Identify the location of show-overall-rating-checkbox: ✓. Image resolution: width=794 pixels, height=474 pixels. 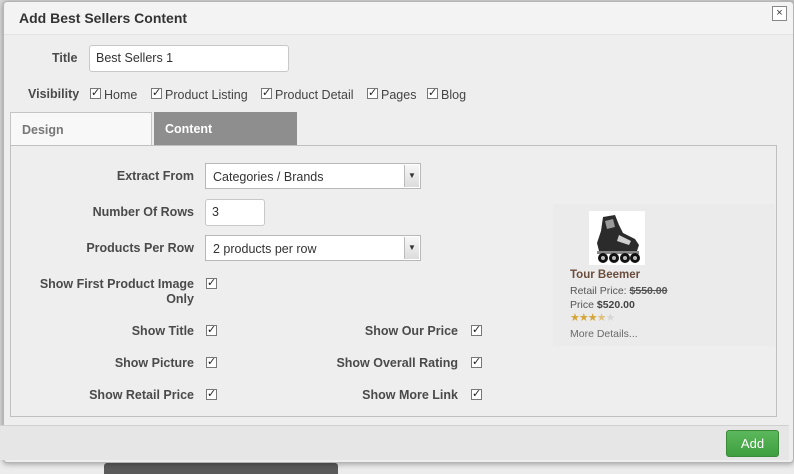
(476, 362).